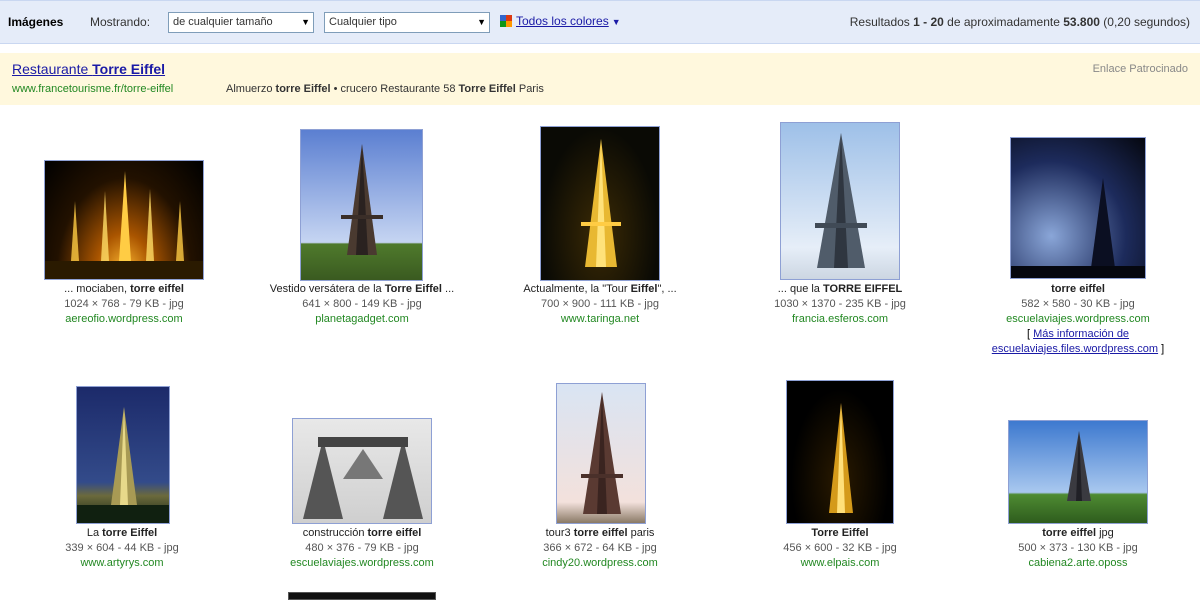 The width and height of the screenshot is (1200, 600). What do you see at coordinates (529, 89) in the screenshot?
I see `ad-desc-suffix: Paris` at bounding box center [529, 89].